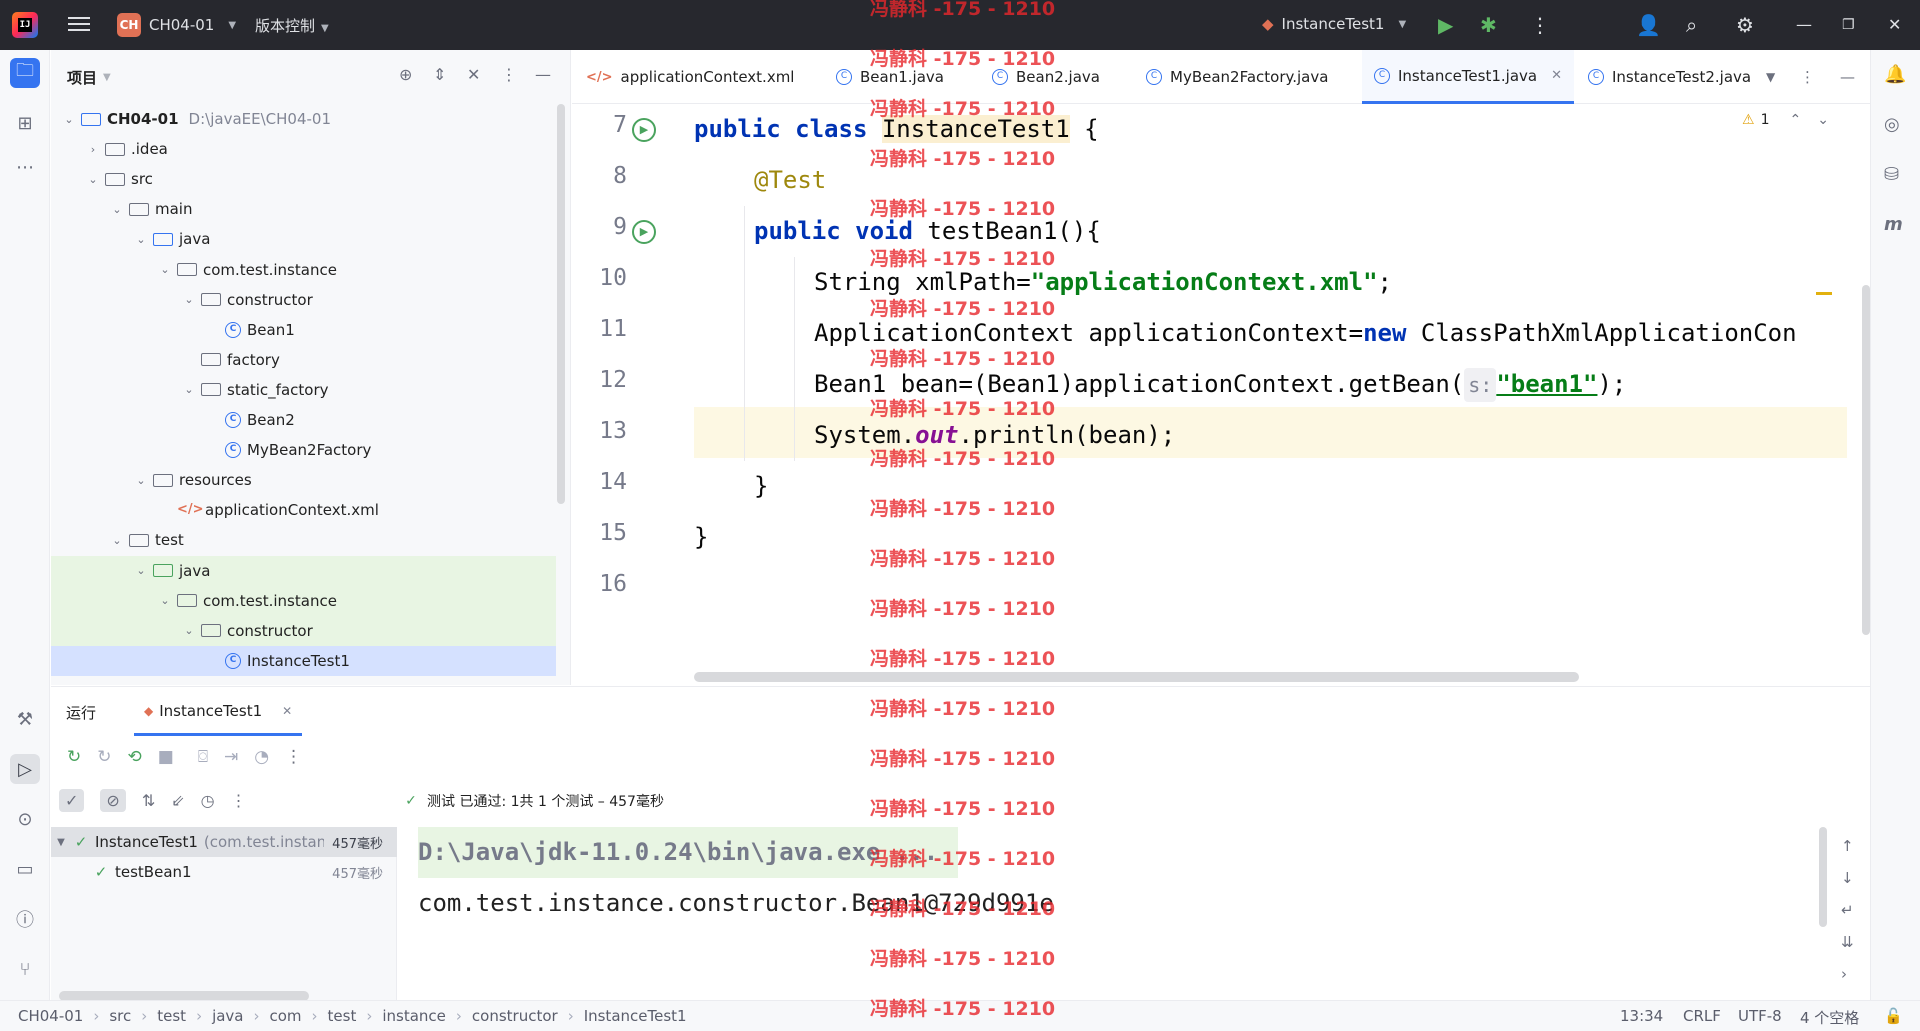  I want to click on breadcrumb-item: java, so click(227, 1016).